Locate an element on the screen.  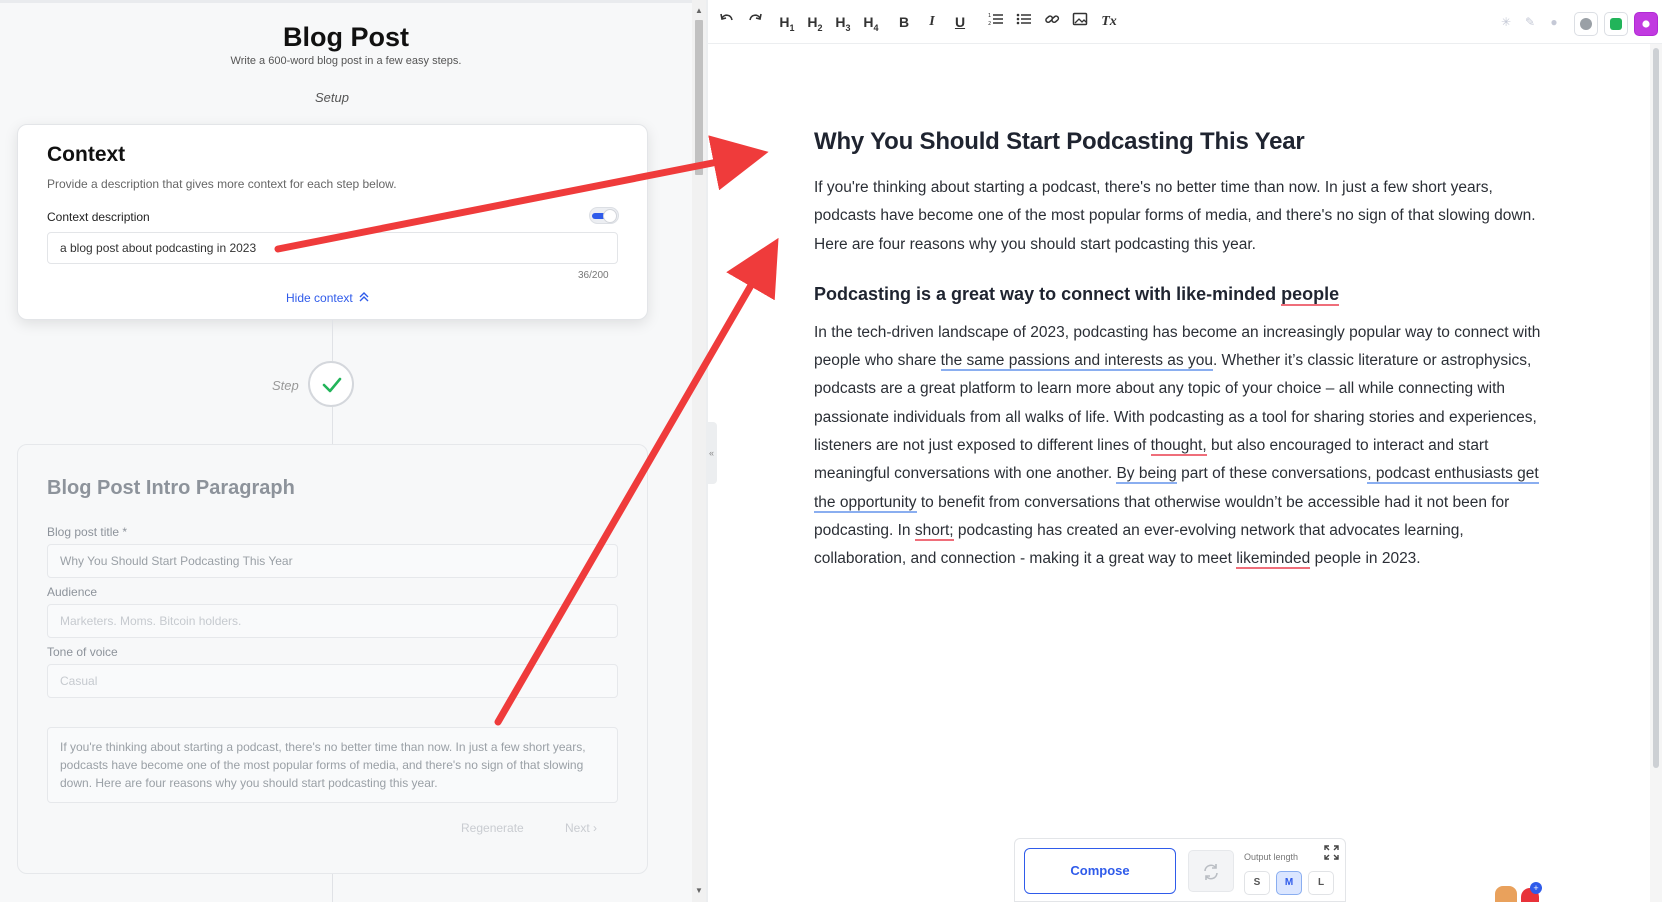
refresh-button is located at coordinates (1211, 871).